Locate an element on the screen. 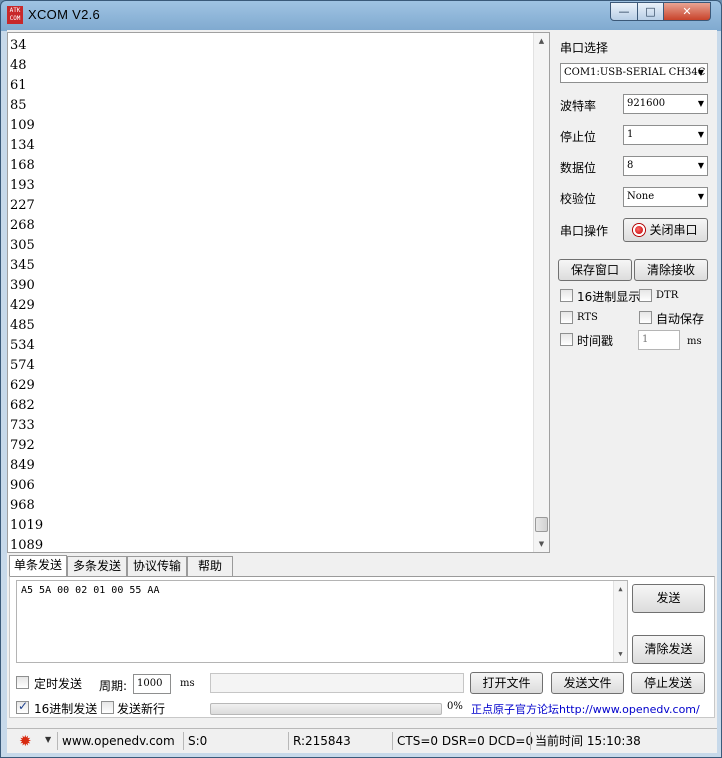  gear-icon: ✹ is located at coordinates (25, 741).